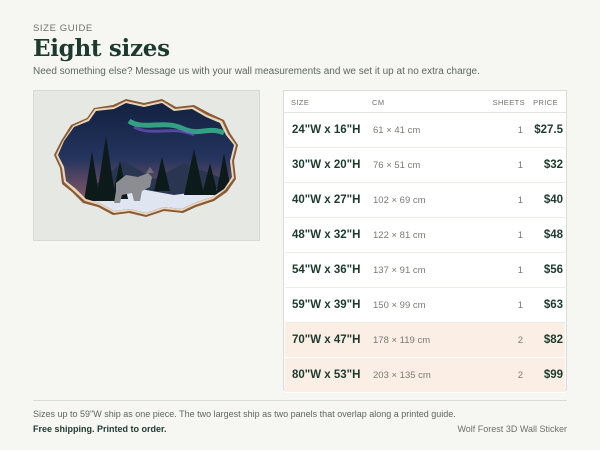  Describe the element at coordinates (326, 305) in the screenshot. I see `size-cell: 59"W x 39"H` at that location.